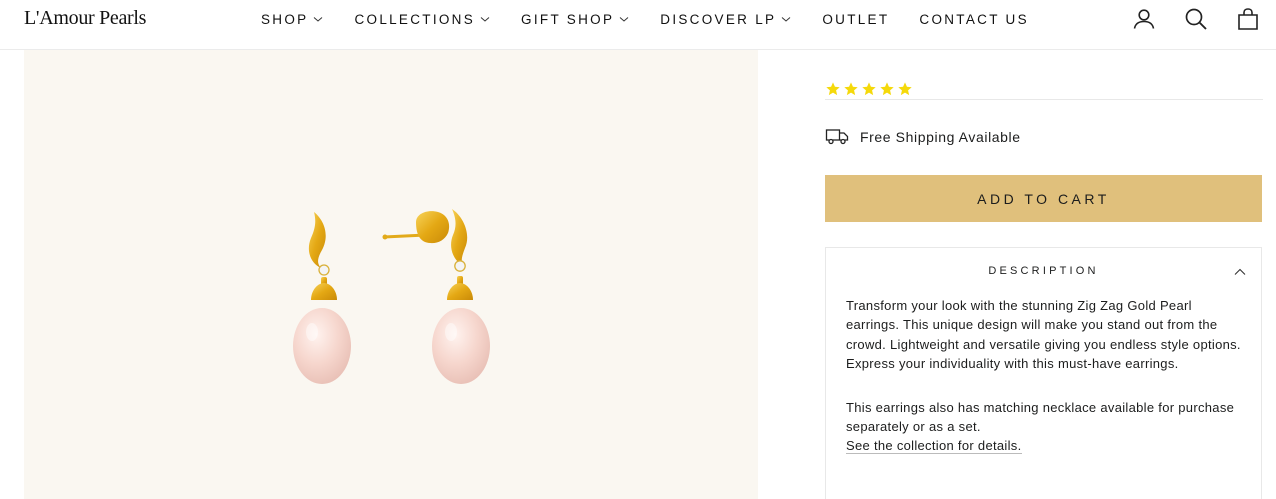 This screenshot has width=1276, height=499. What do you see at coordinates (1248, 19) in the screenshot?
I see `cart-icon` at bounding box center [1248, 19].